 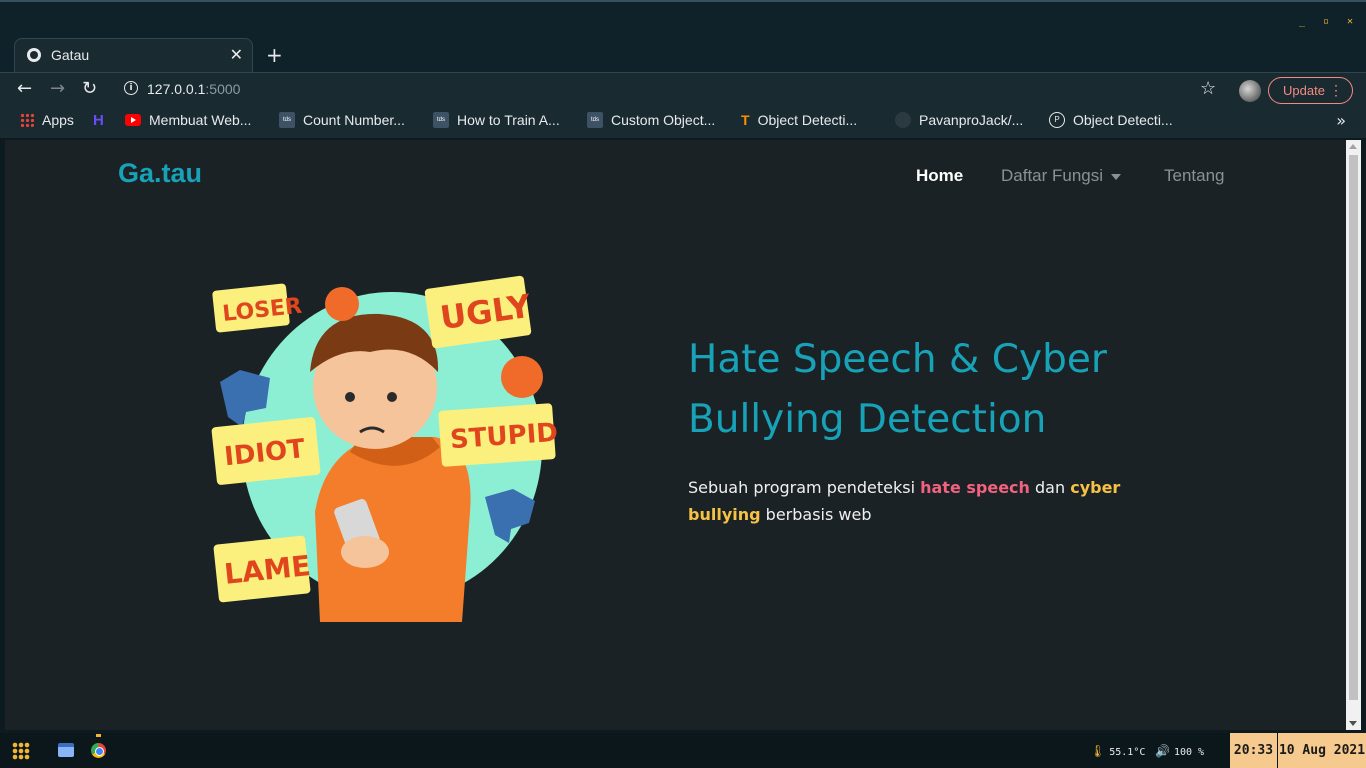 What do you see at coordinates (98, 750) in the screenshot?
I see `chrome-icon` at bounding box center [98, 750].